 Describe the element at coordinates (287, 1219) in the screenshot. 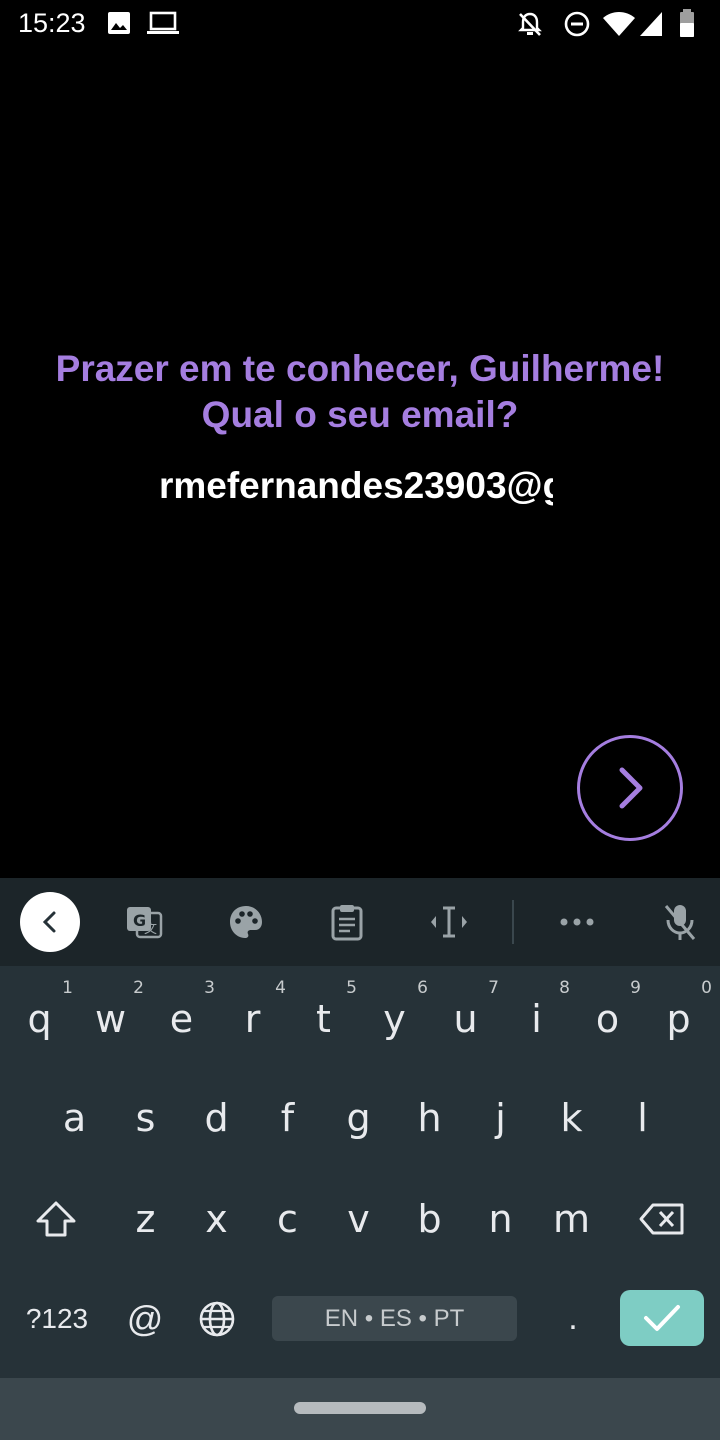

I see `key-c: c` at that location.